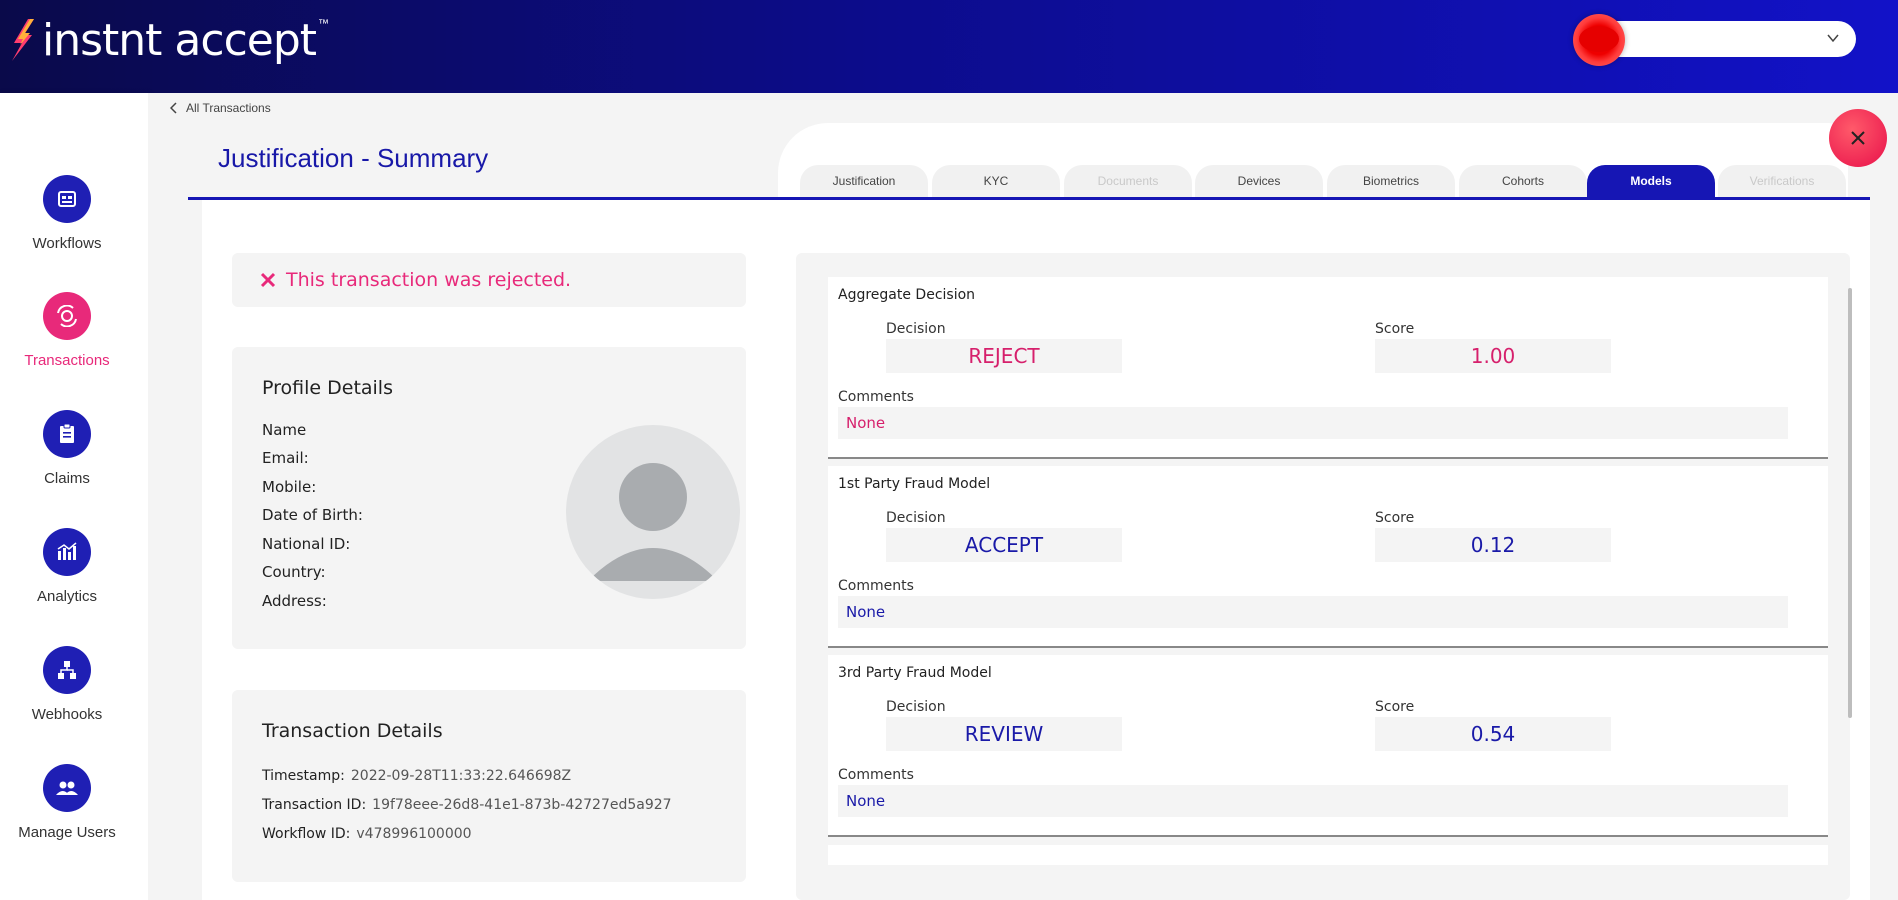 Image resolution: width=1898 pixels, height=900 pixels. I want to click on sidebar-item-manage-users: Manage Users, so click(67, 802).